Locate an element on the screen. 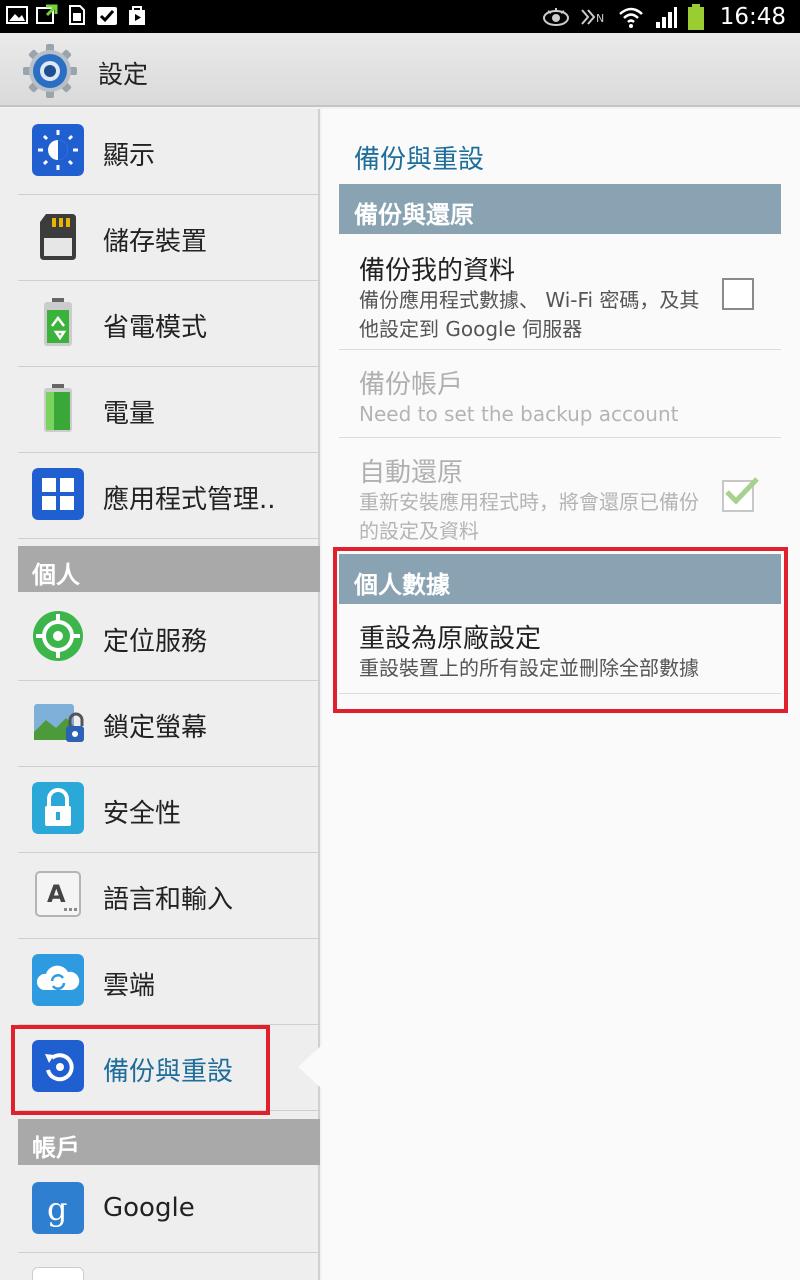  settings-item-label: 雲端 is located at coordinates (129, 986).